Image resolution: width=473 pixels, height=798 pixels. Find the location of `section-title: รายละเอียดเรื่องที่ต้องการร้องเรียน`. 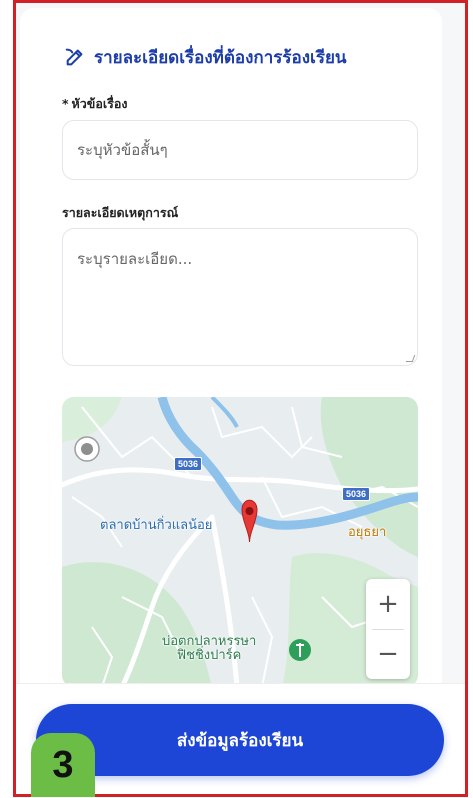

section-title: รายละเอียดเรื่องที่ต้องการร้องเรียน is located at coordinates (205, 57).